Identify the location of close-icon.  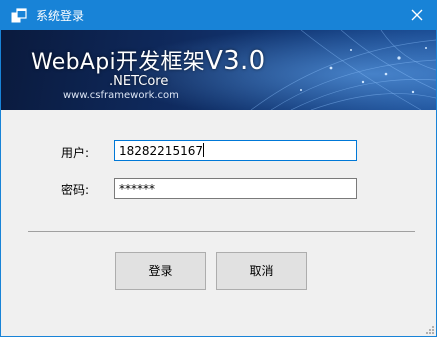
(417, 15).